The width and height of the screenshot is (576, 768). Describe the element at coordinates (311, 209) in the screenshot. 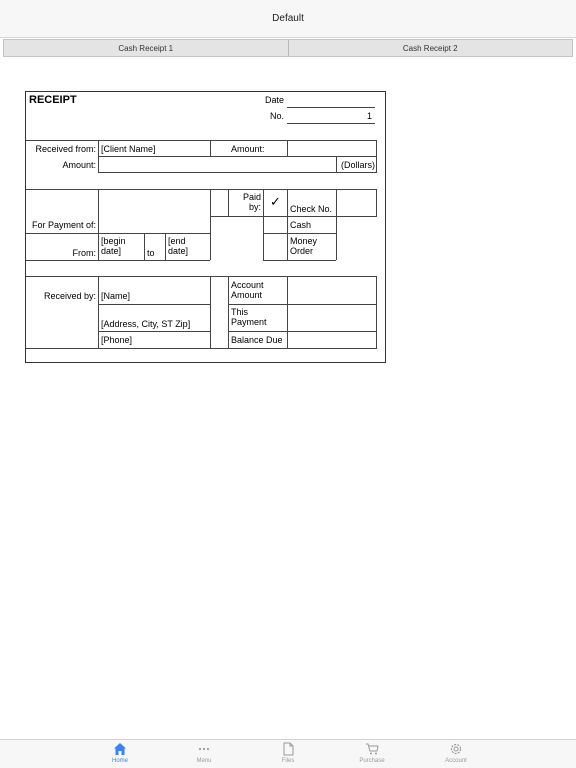

I see `check-no-label: Check No.` at that location.